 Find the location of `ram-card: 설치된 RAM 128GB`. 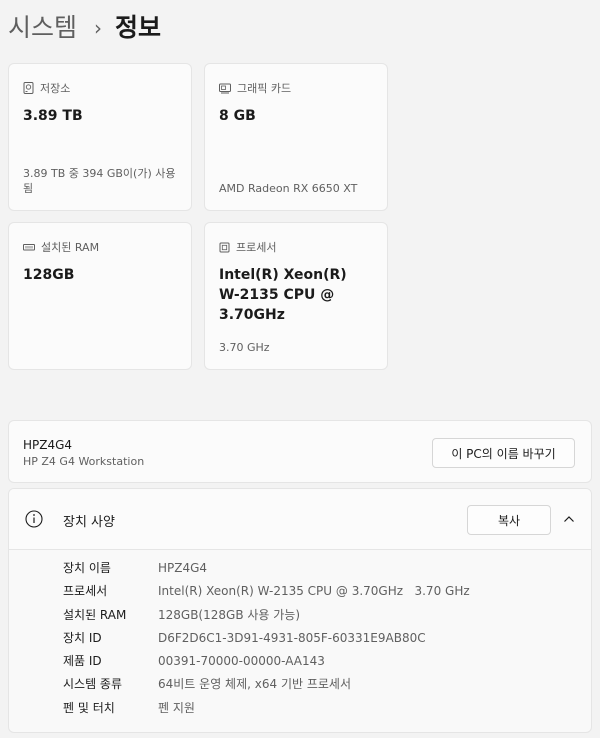

ram-card: 설치된 RAM 128GB is located at coordinates (100, 296).